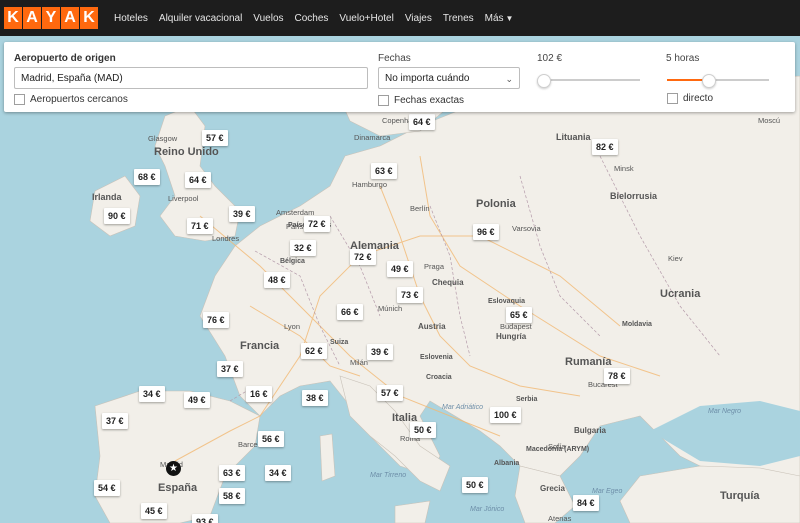 This screenshot has width=800, height=523. Describe the element at coordinates (277, 280) in the screenshot. I see `price-marker: 48 €` at that location.